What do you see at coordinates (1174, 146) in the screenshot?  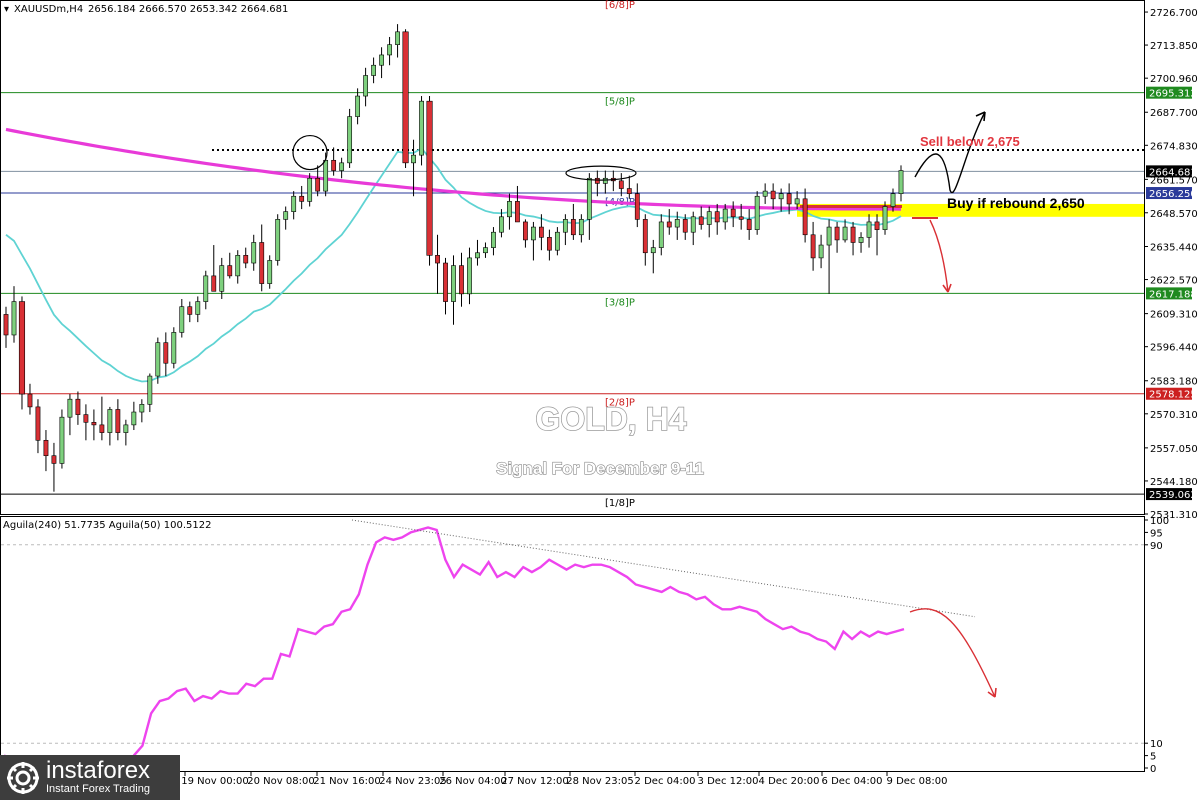 I see `price-tick-label: 2674.830` at bounding box center [1174, 146].